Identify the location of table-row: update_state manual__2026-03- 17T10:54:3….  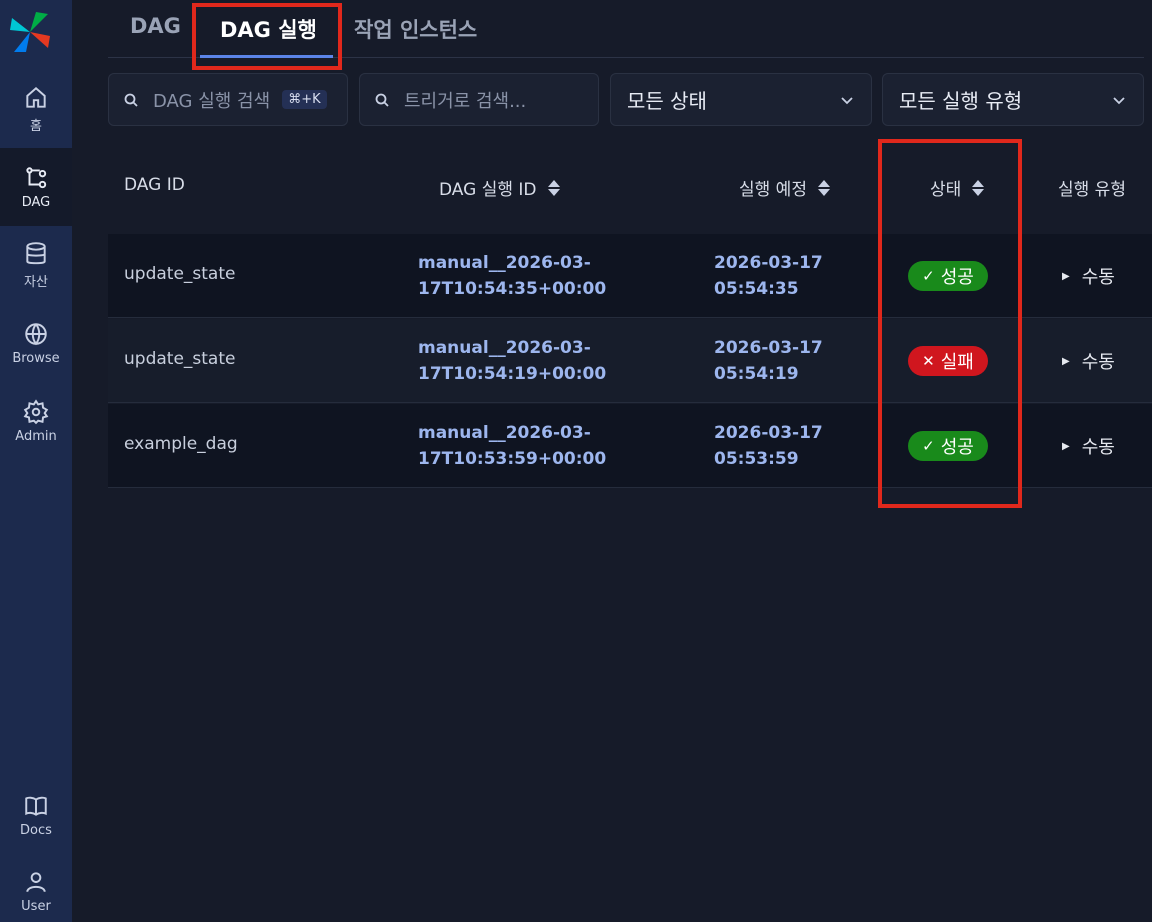
(630, 276).